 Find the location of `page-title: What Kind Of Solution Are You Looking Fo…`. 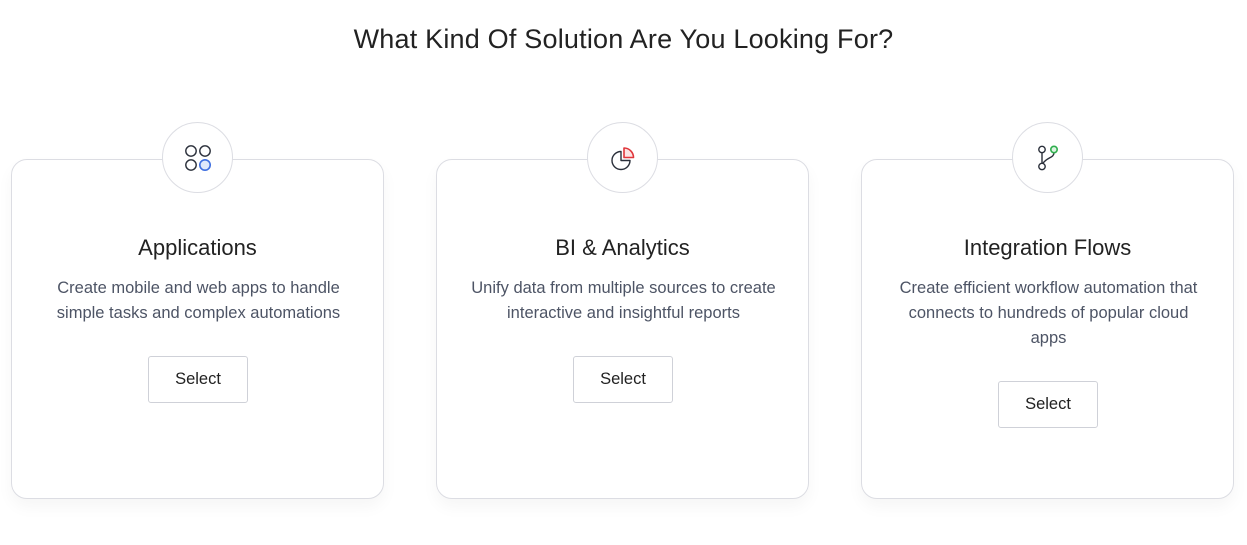

page-title: What Kind Of Solution Are You Looking Fo… is located at coordinates (623, 39).